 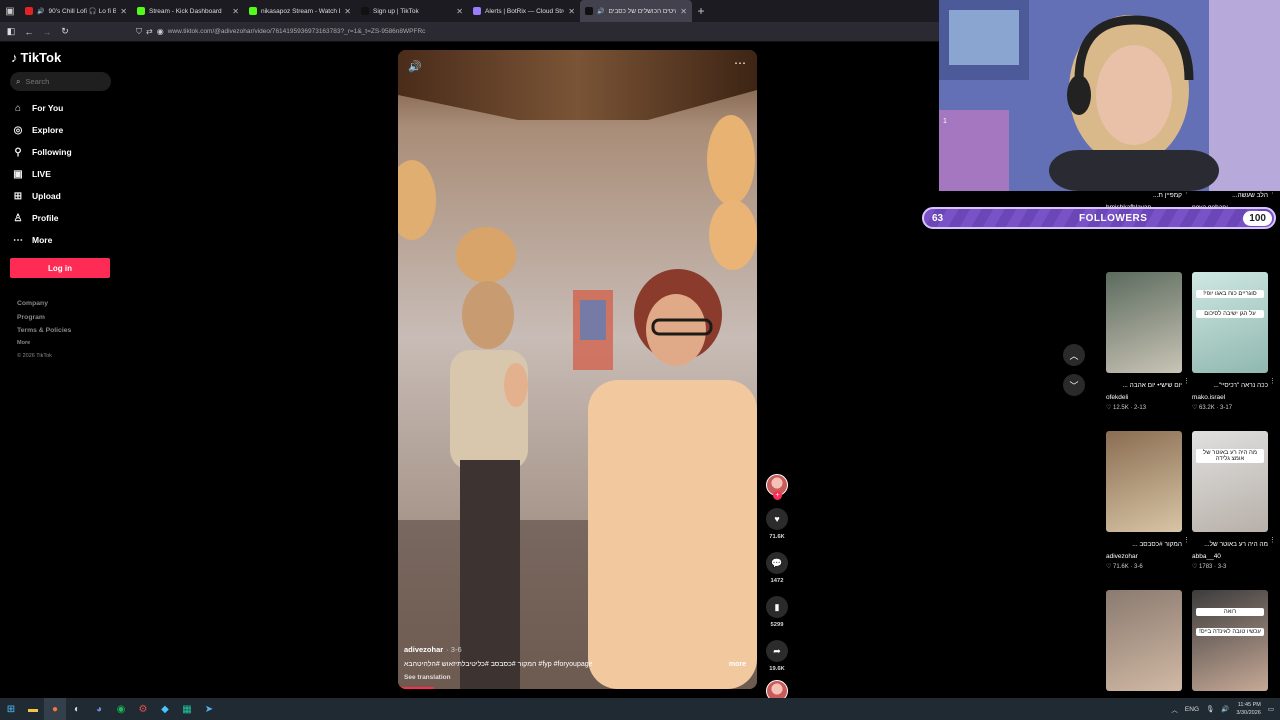 I want to click on footer-link-company: Company, so click(x=68, y=304).